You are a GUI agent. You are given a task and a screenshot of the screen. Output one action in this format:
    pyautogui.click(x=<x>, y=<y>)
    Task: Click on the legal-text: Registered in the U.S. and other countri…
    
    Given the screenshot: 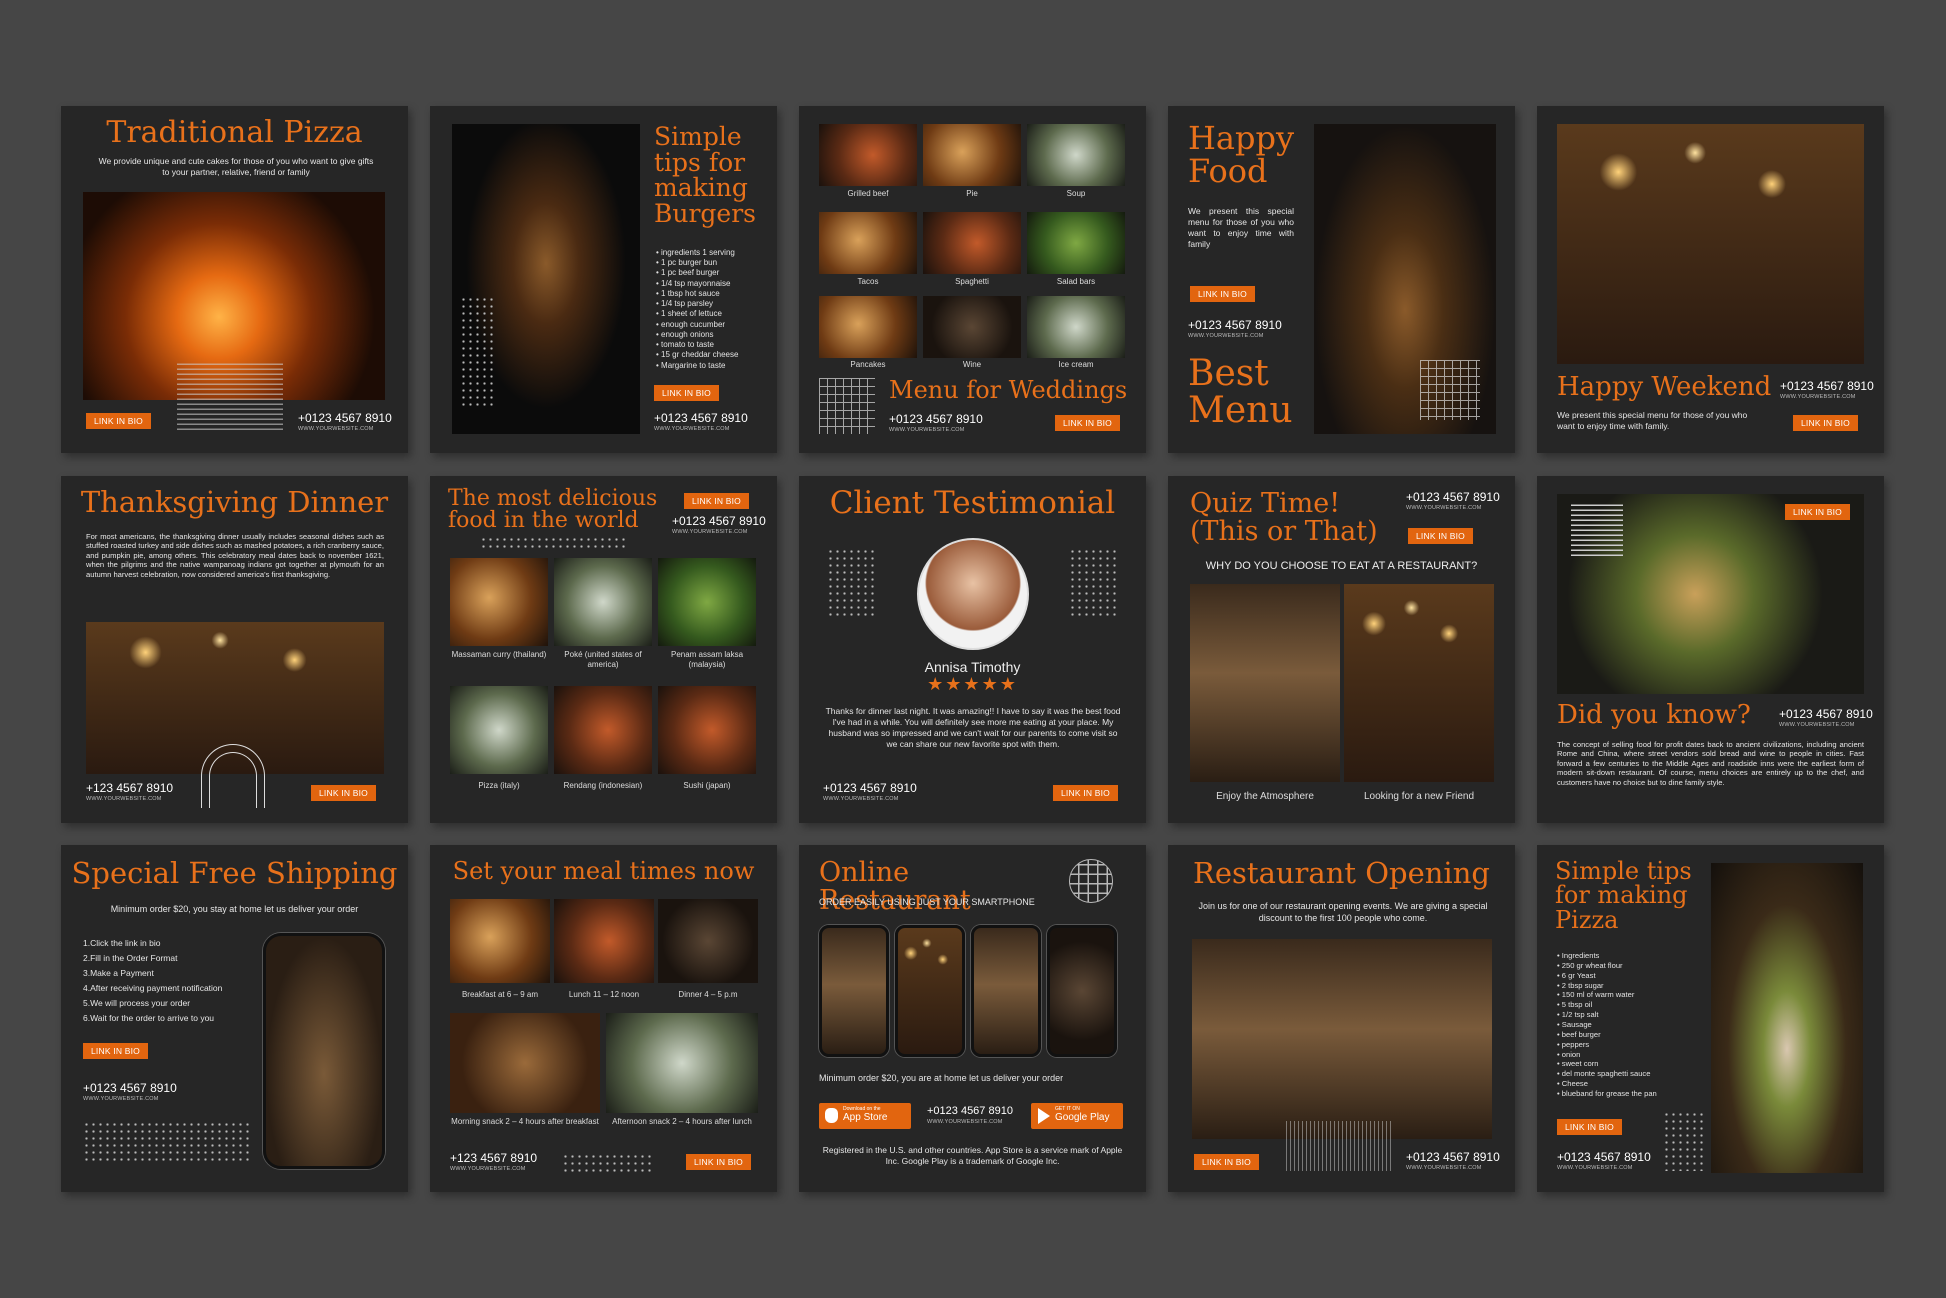 What is the action you would take?
    pyautogui.click(x=972, y=1156)
    